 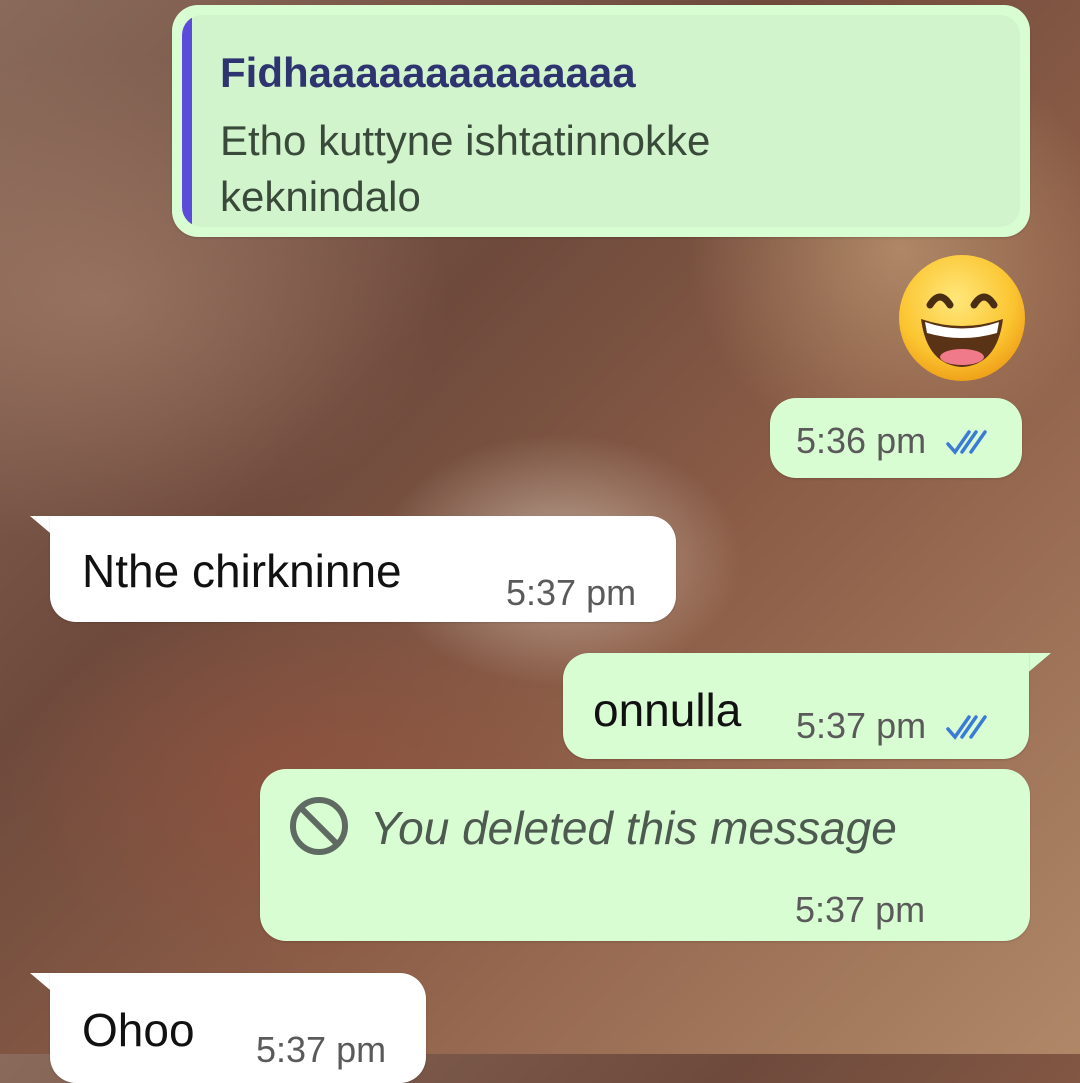 I want to click on quoted-text: Etho kuttyne ishtatinnokke keknindalo, so click(x=465, y=168).